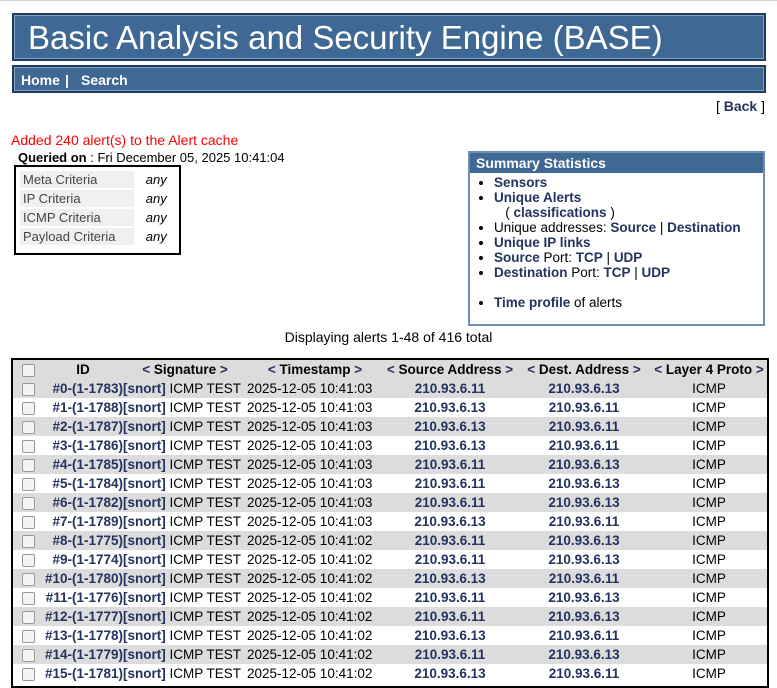  What do you see at coordinates (628, 257) in the screenshot?
I see `source-port-udp-link: UDP` at bounding box center [628, 257].